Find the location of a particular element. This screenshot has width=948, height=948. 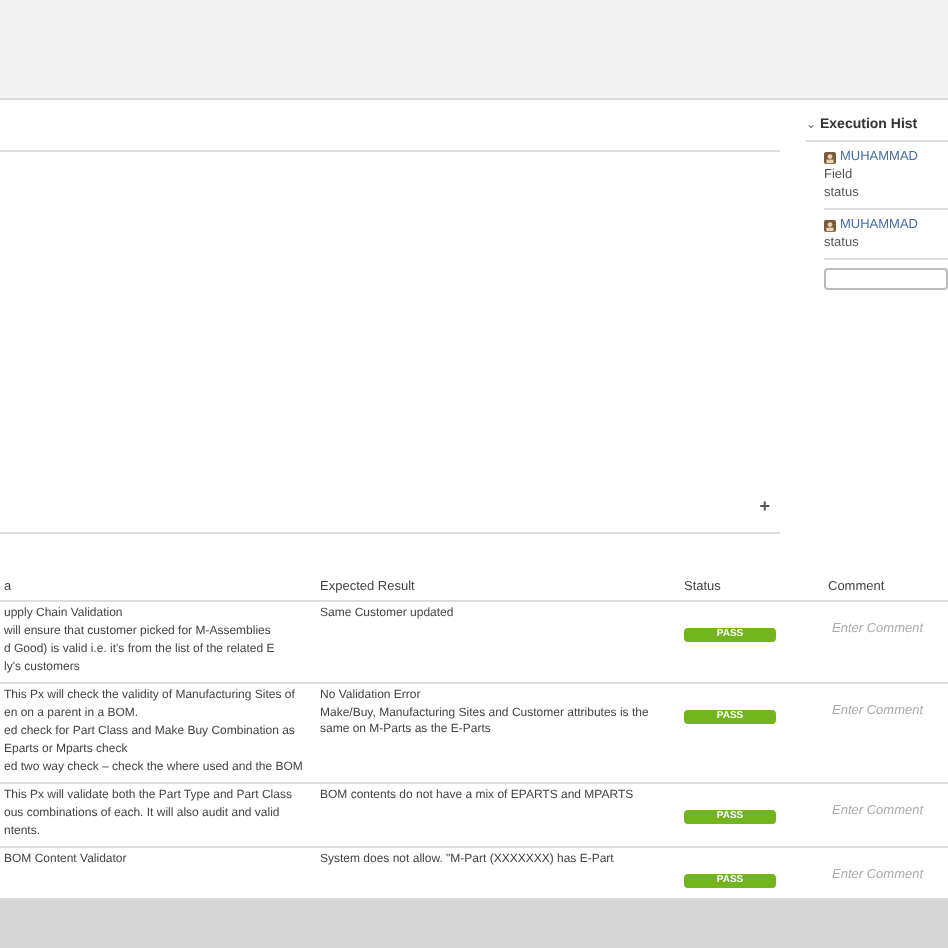

add-button: + is located at coordinates (764, 506).